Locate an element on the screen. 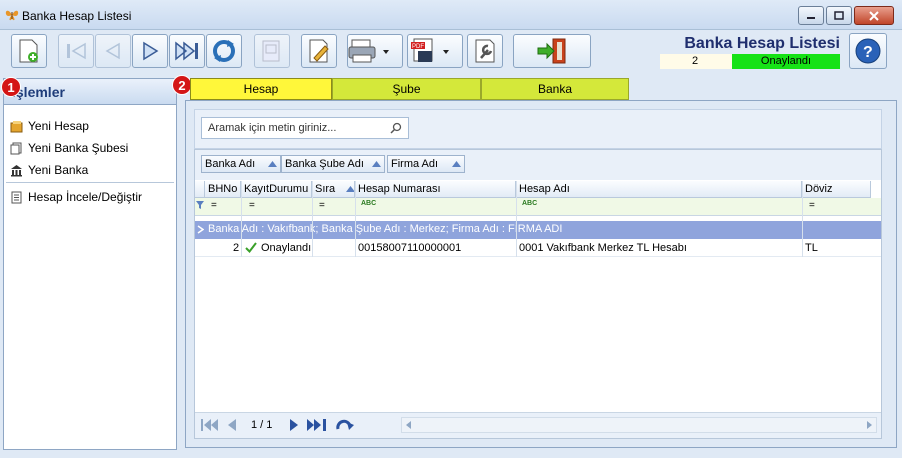 The image size is (902, 458). page-indicator: 1 / 1 is located at coordinates (262, 425).